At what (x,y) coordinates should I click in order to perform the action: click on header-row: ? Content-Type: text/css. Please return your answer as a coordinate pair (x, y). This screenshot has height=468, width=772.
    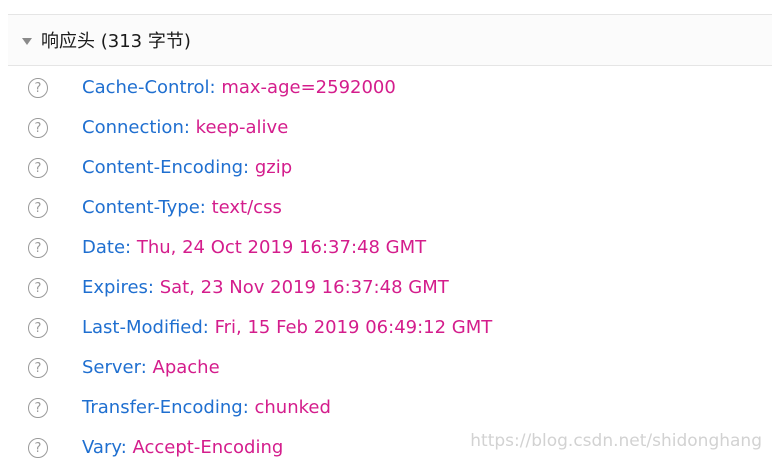
    Looking at the image, I should click on (390, 208).